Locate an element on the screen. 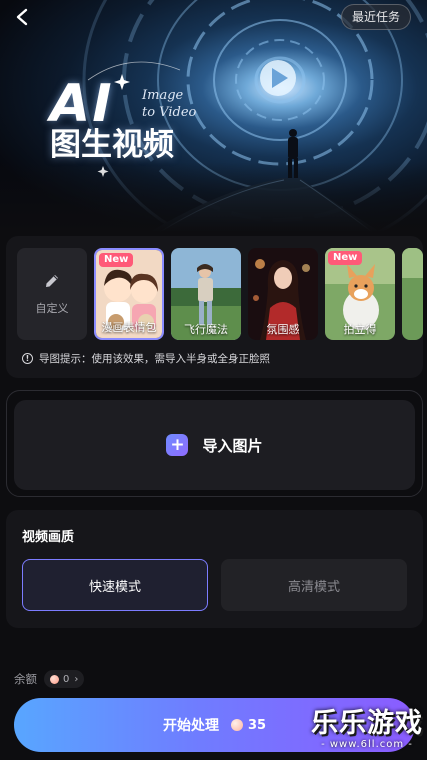 This screenshot has height=760, width=427. chevron-left-icon is located at coordinates (22, 17).